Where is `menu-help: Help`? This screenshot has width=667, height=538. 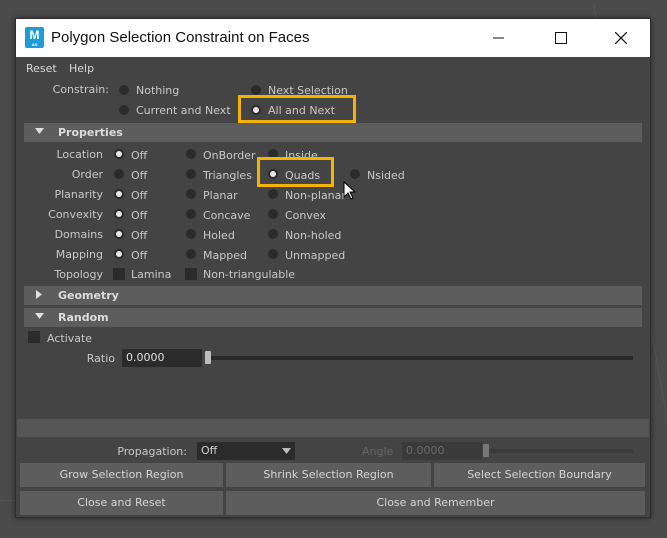 menu-help: Help is located at coordinates (81, 68).